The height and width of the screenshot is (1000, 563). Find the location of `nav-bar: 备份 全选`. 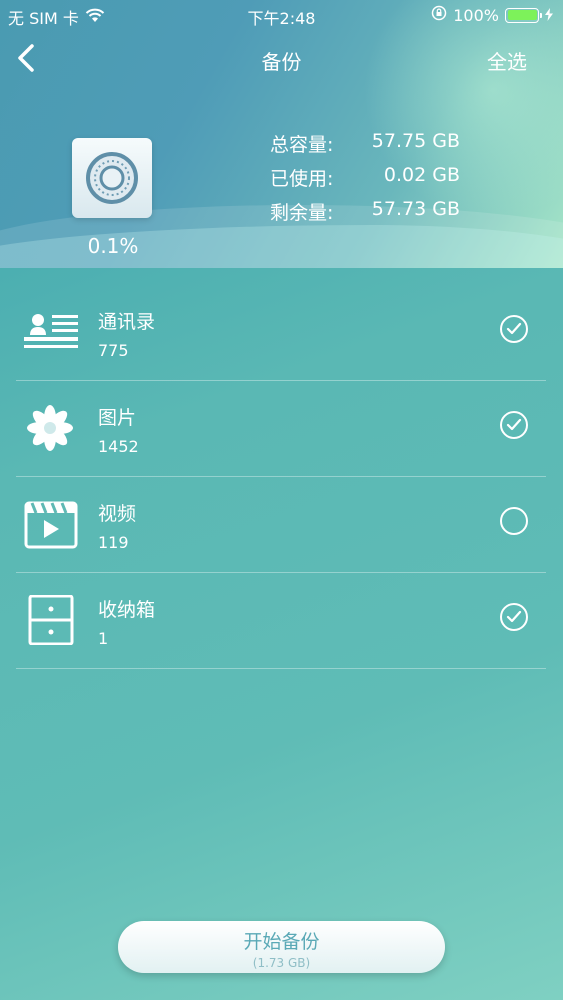

nav-bar: 备份 全选 is located at coordinates (281, 58).